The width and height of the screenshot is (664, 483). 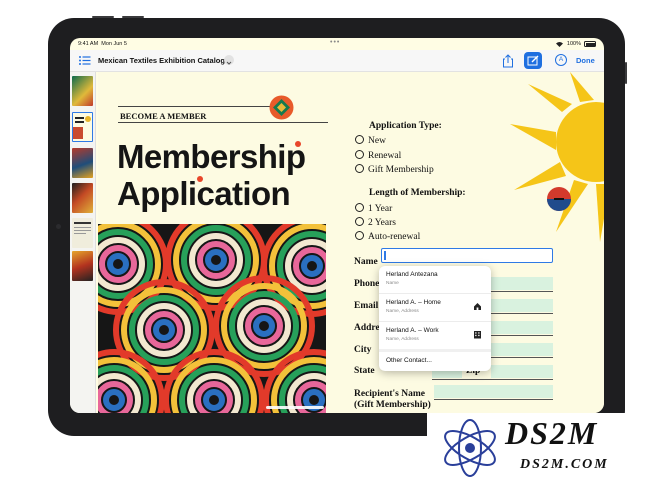 What do you see at coordinates (522, 349) in the screenshot?
I see `city-field` at bounding box center [522, 349].